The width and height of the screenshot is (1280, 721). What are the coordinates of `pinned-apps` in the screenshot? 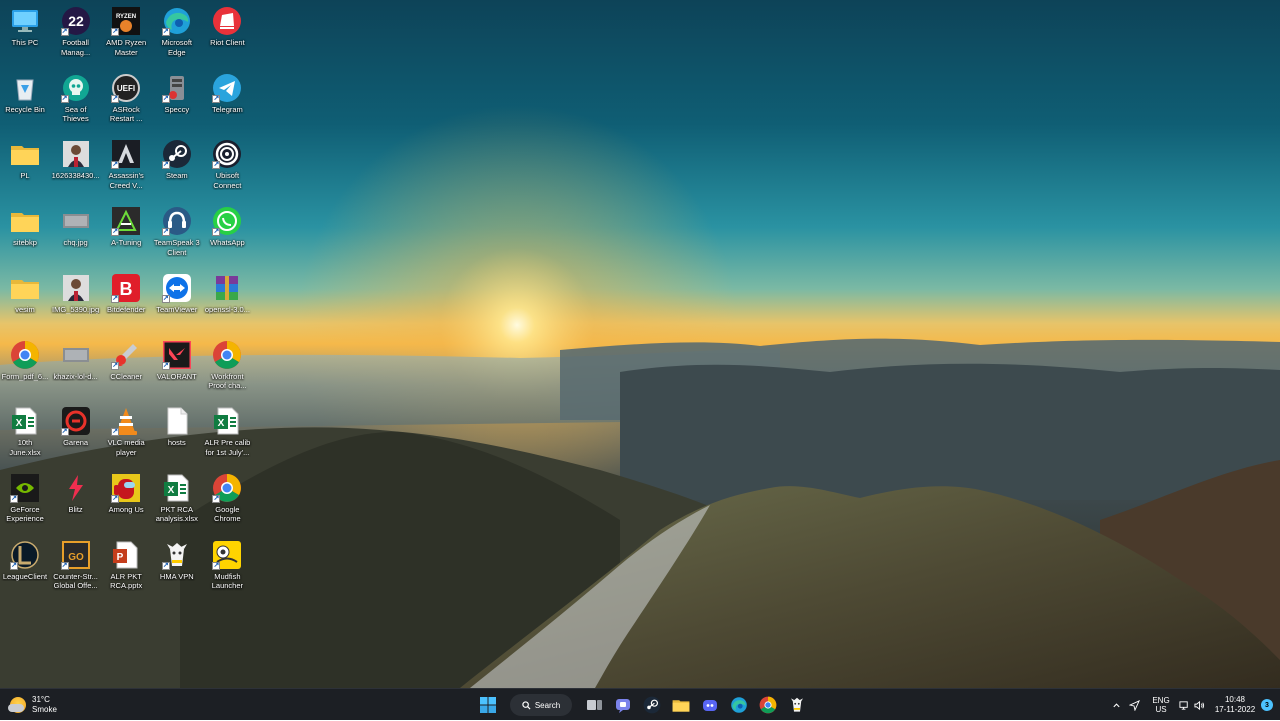 It's located at (695, 705).